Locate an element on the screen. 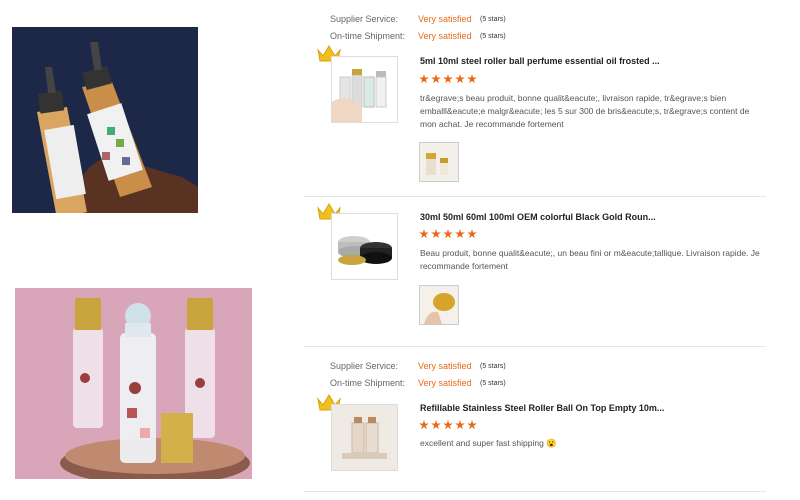  buyer-photo-bottles-in-hand is located at coordinates (105, 120).